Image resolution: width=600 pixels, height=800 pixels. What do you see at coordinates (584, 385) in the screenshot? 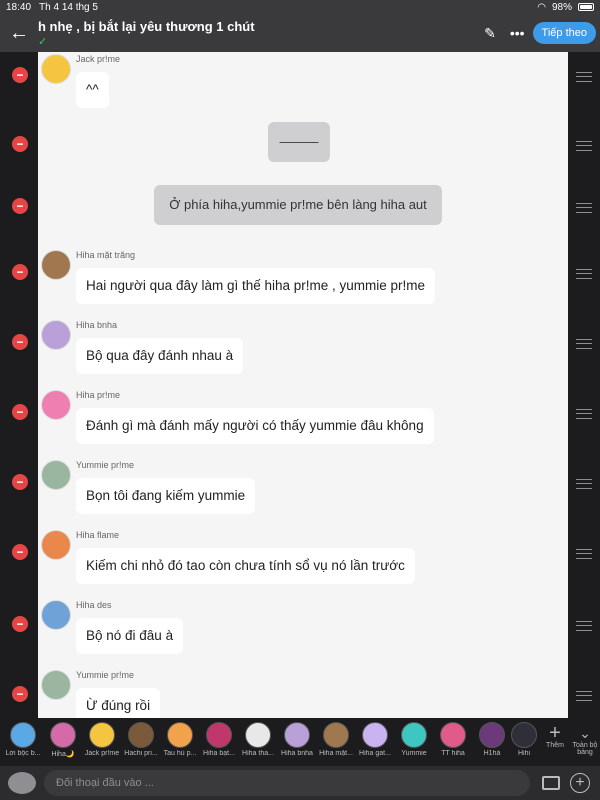
I see `reorder-rail` at bounding box center [584, 385].